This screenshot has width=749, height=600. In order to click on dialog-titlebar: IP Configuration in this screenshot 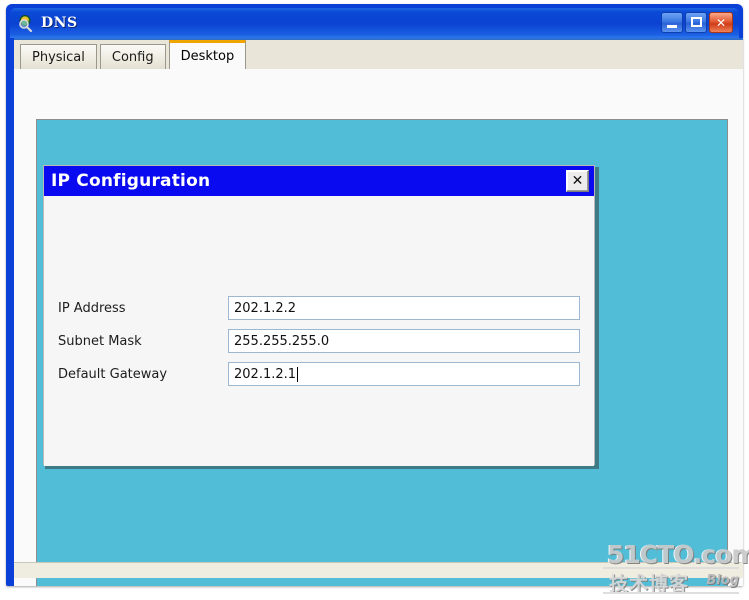, I will do `click(319, 181)`.